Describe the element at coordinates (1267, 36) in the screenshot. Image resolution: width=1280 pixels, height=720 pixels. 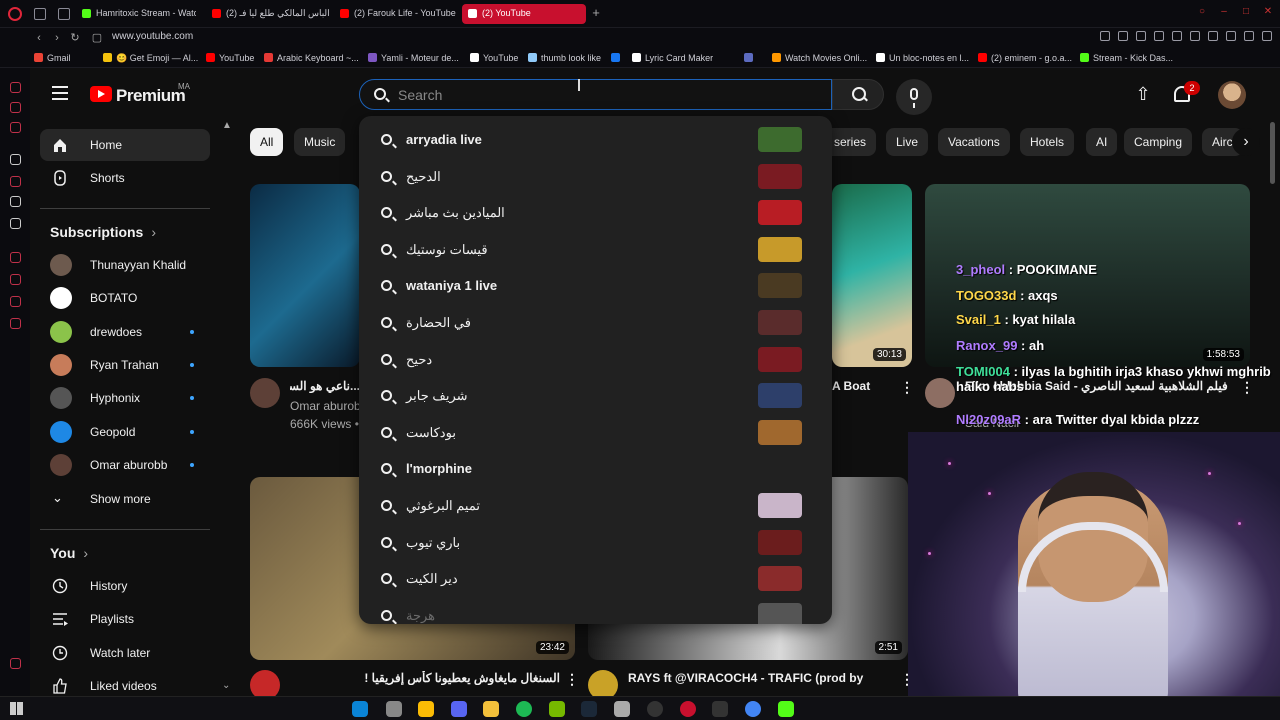
I see `menu-icon` at that location.